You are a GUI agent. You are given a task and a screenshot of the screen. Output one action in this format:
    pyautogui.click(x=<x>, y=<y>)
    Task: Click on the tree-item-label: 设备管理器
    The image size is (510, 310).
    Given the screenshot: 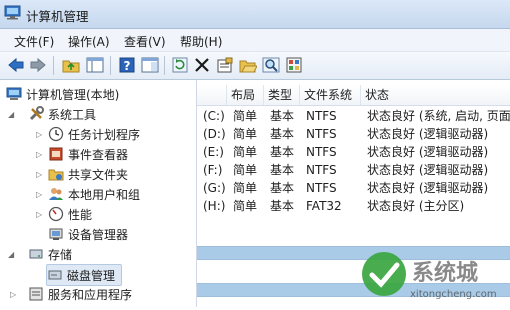 What is the action you would take?
    pyautogui.click(x=98, y=234)
    